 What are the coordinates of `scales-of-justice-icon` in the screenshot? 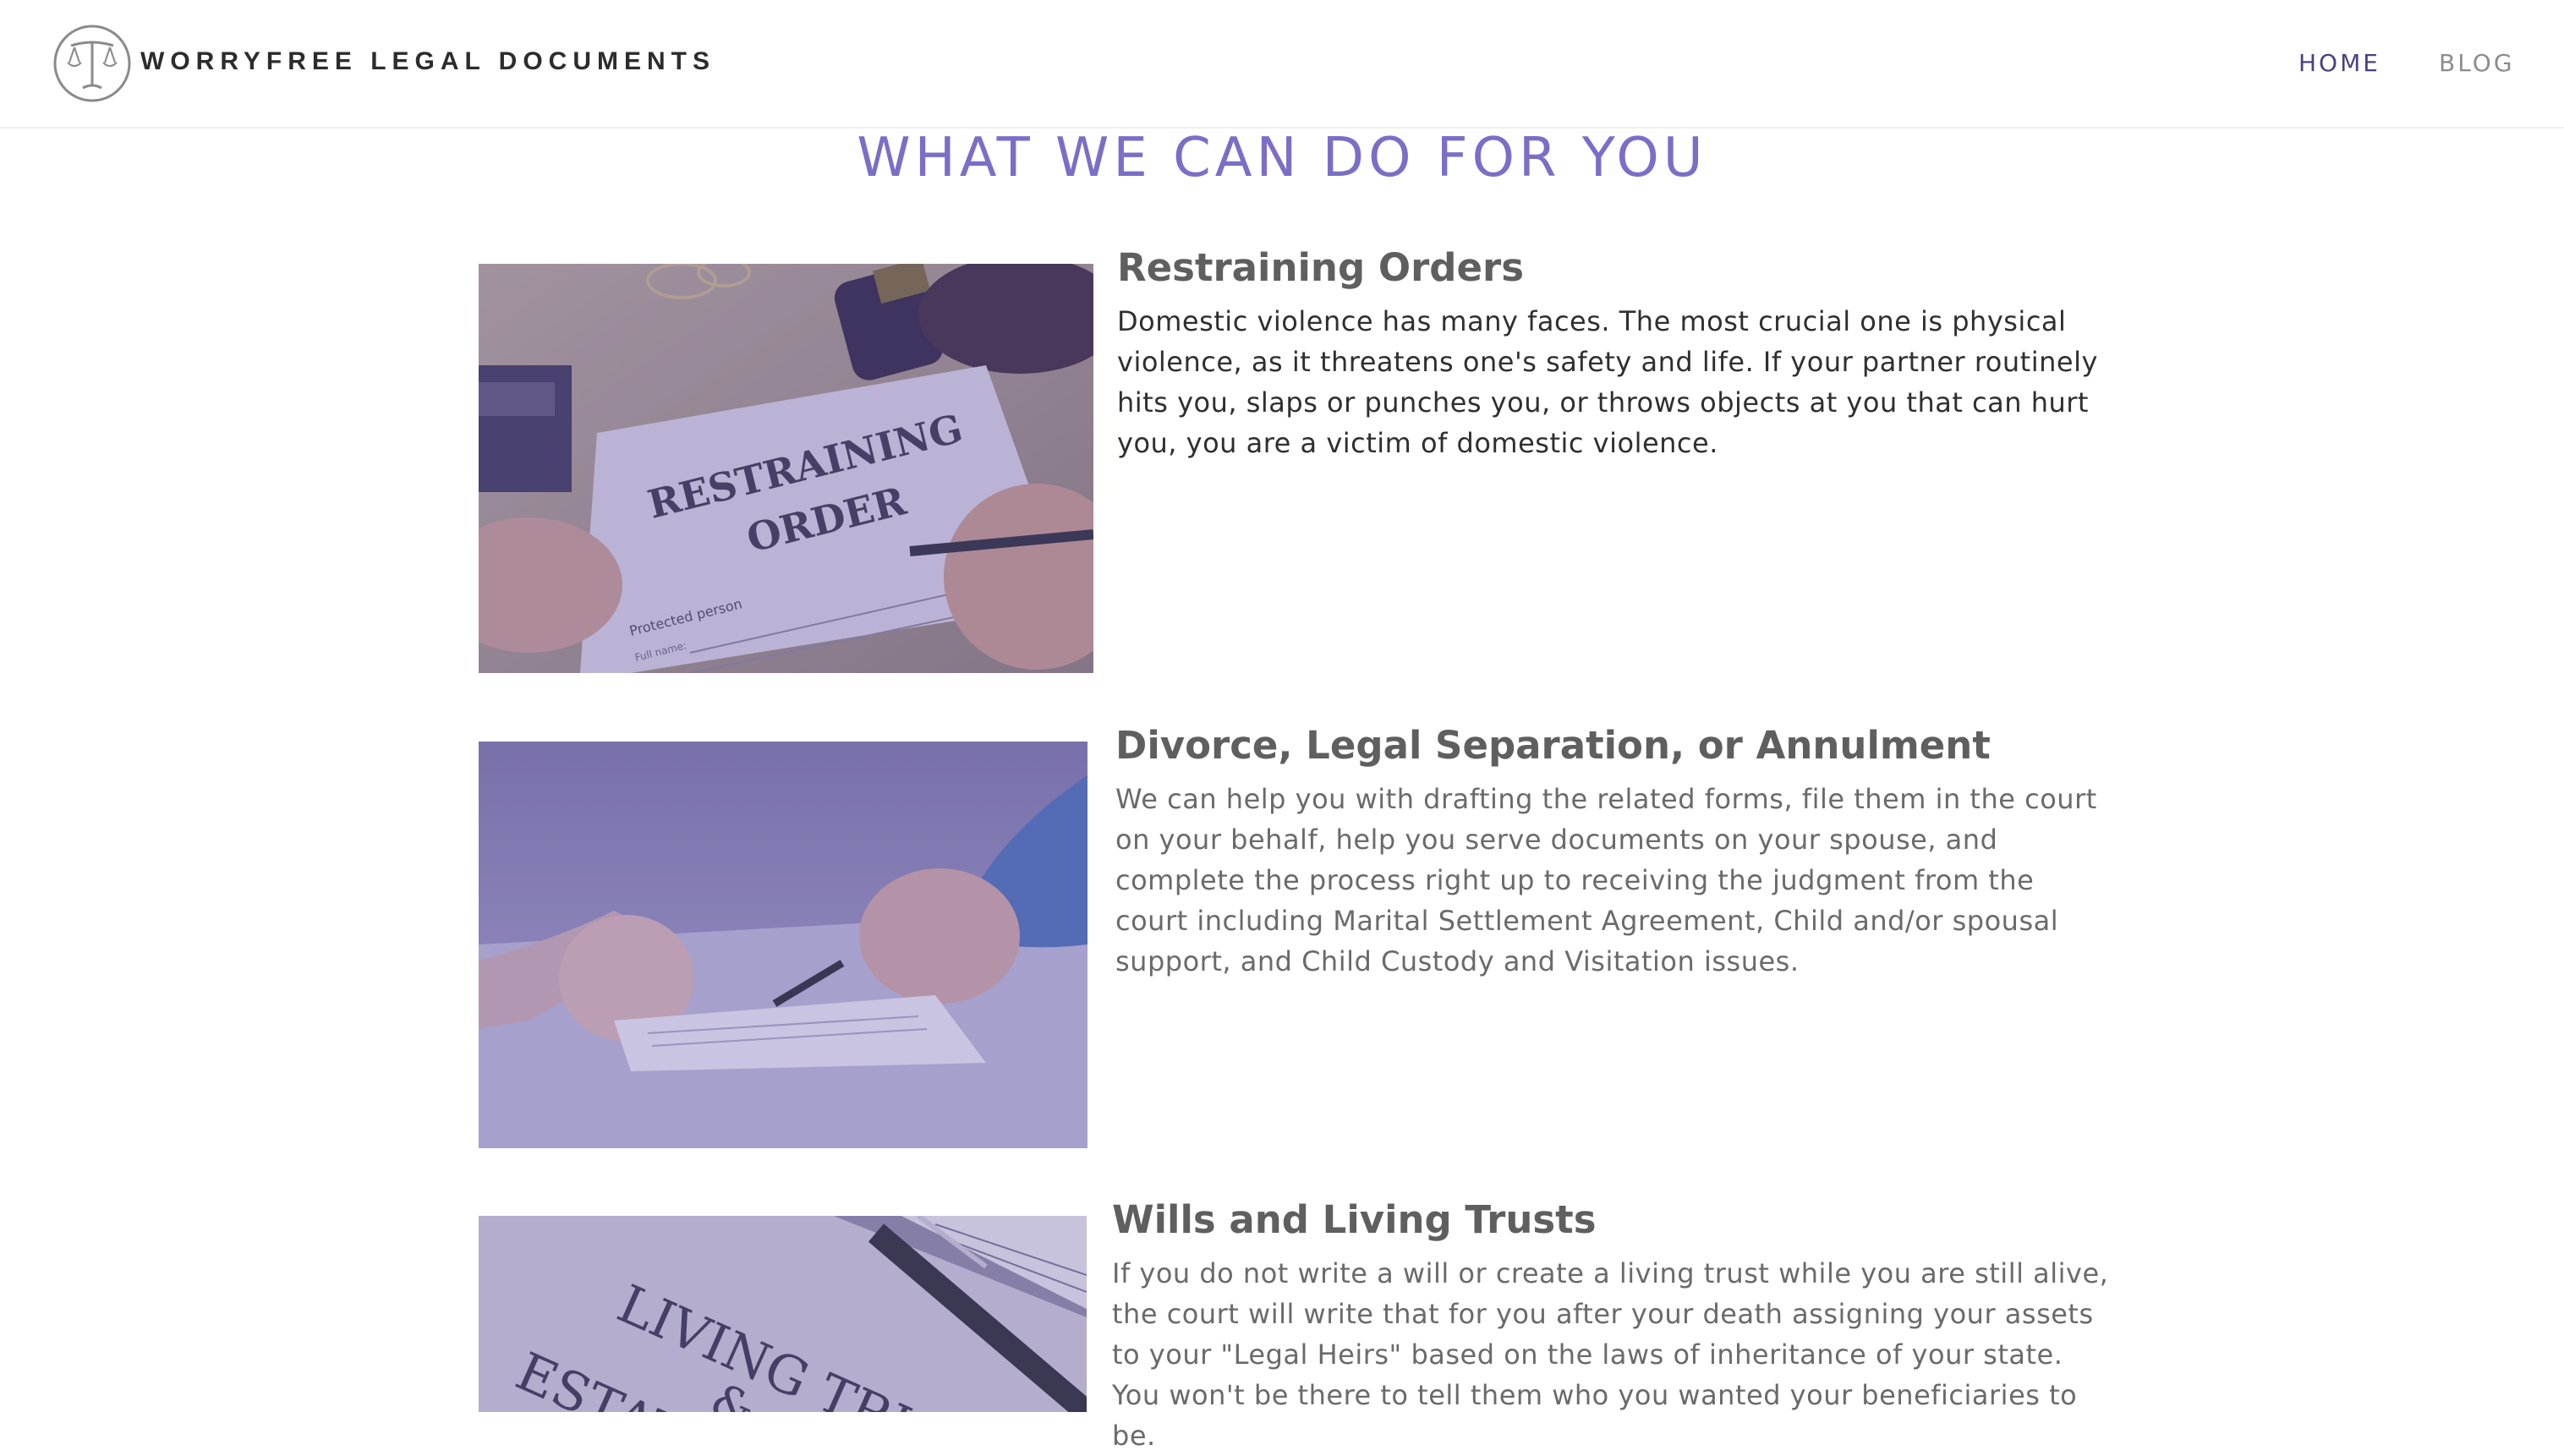 It's located at (92, 63).